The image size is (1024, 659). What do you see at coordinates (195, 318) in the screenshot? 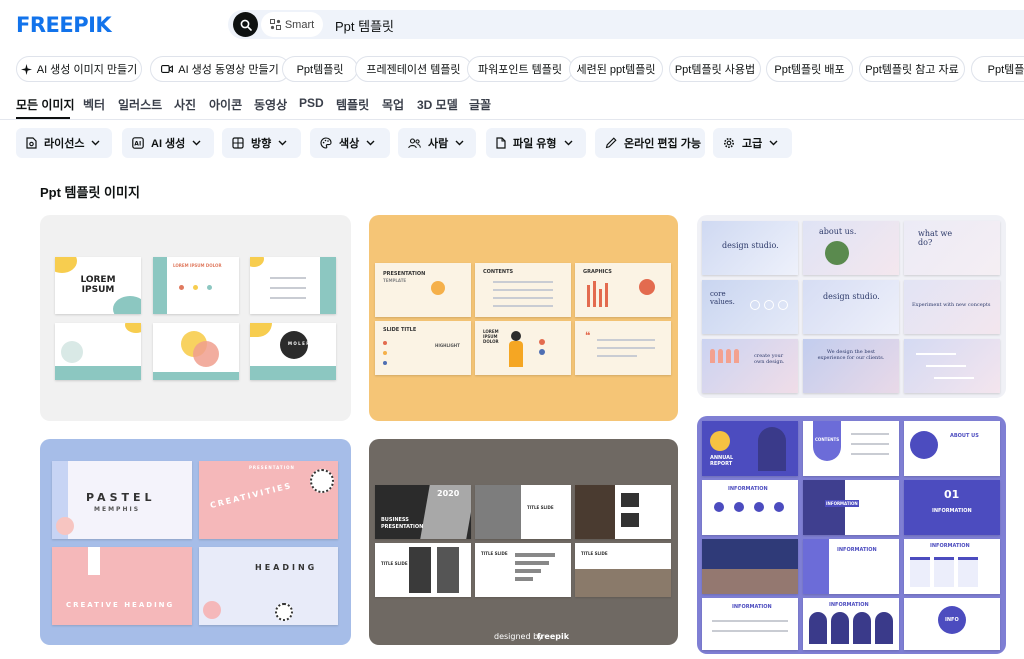
I see `template-card-lorem-ipsum: LOREM IPSUM LOREM IPSUM DOLOR M O L E R` at bounding box center [195, 318].